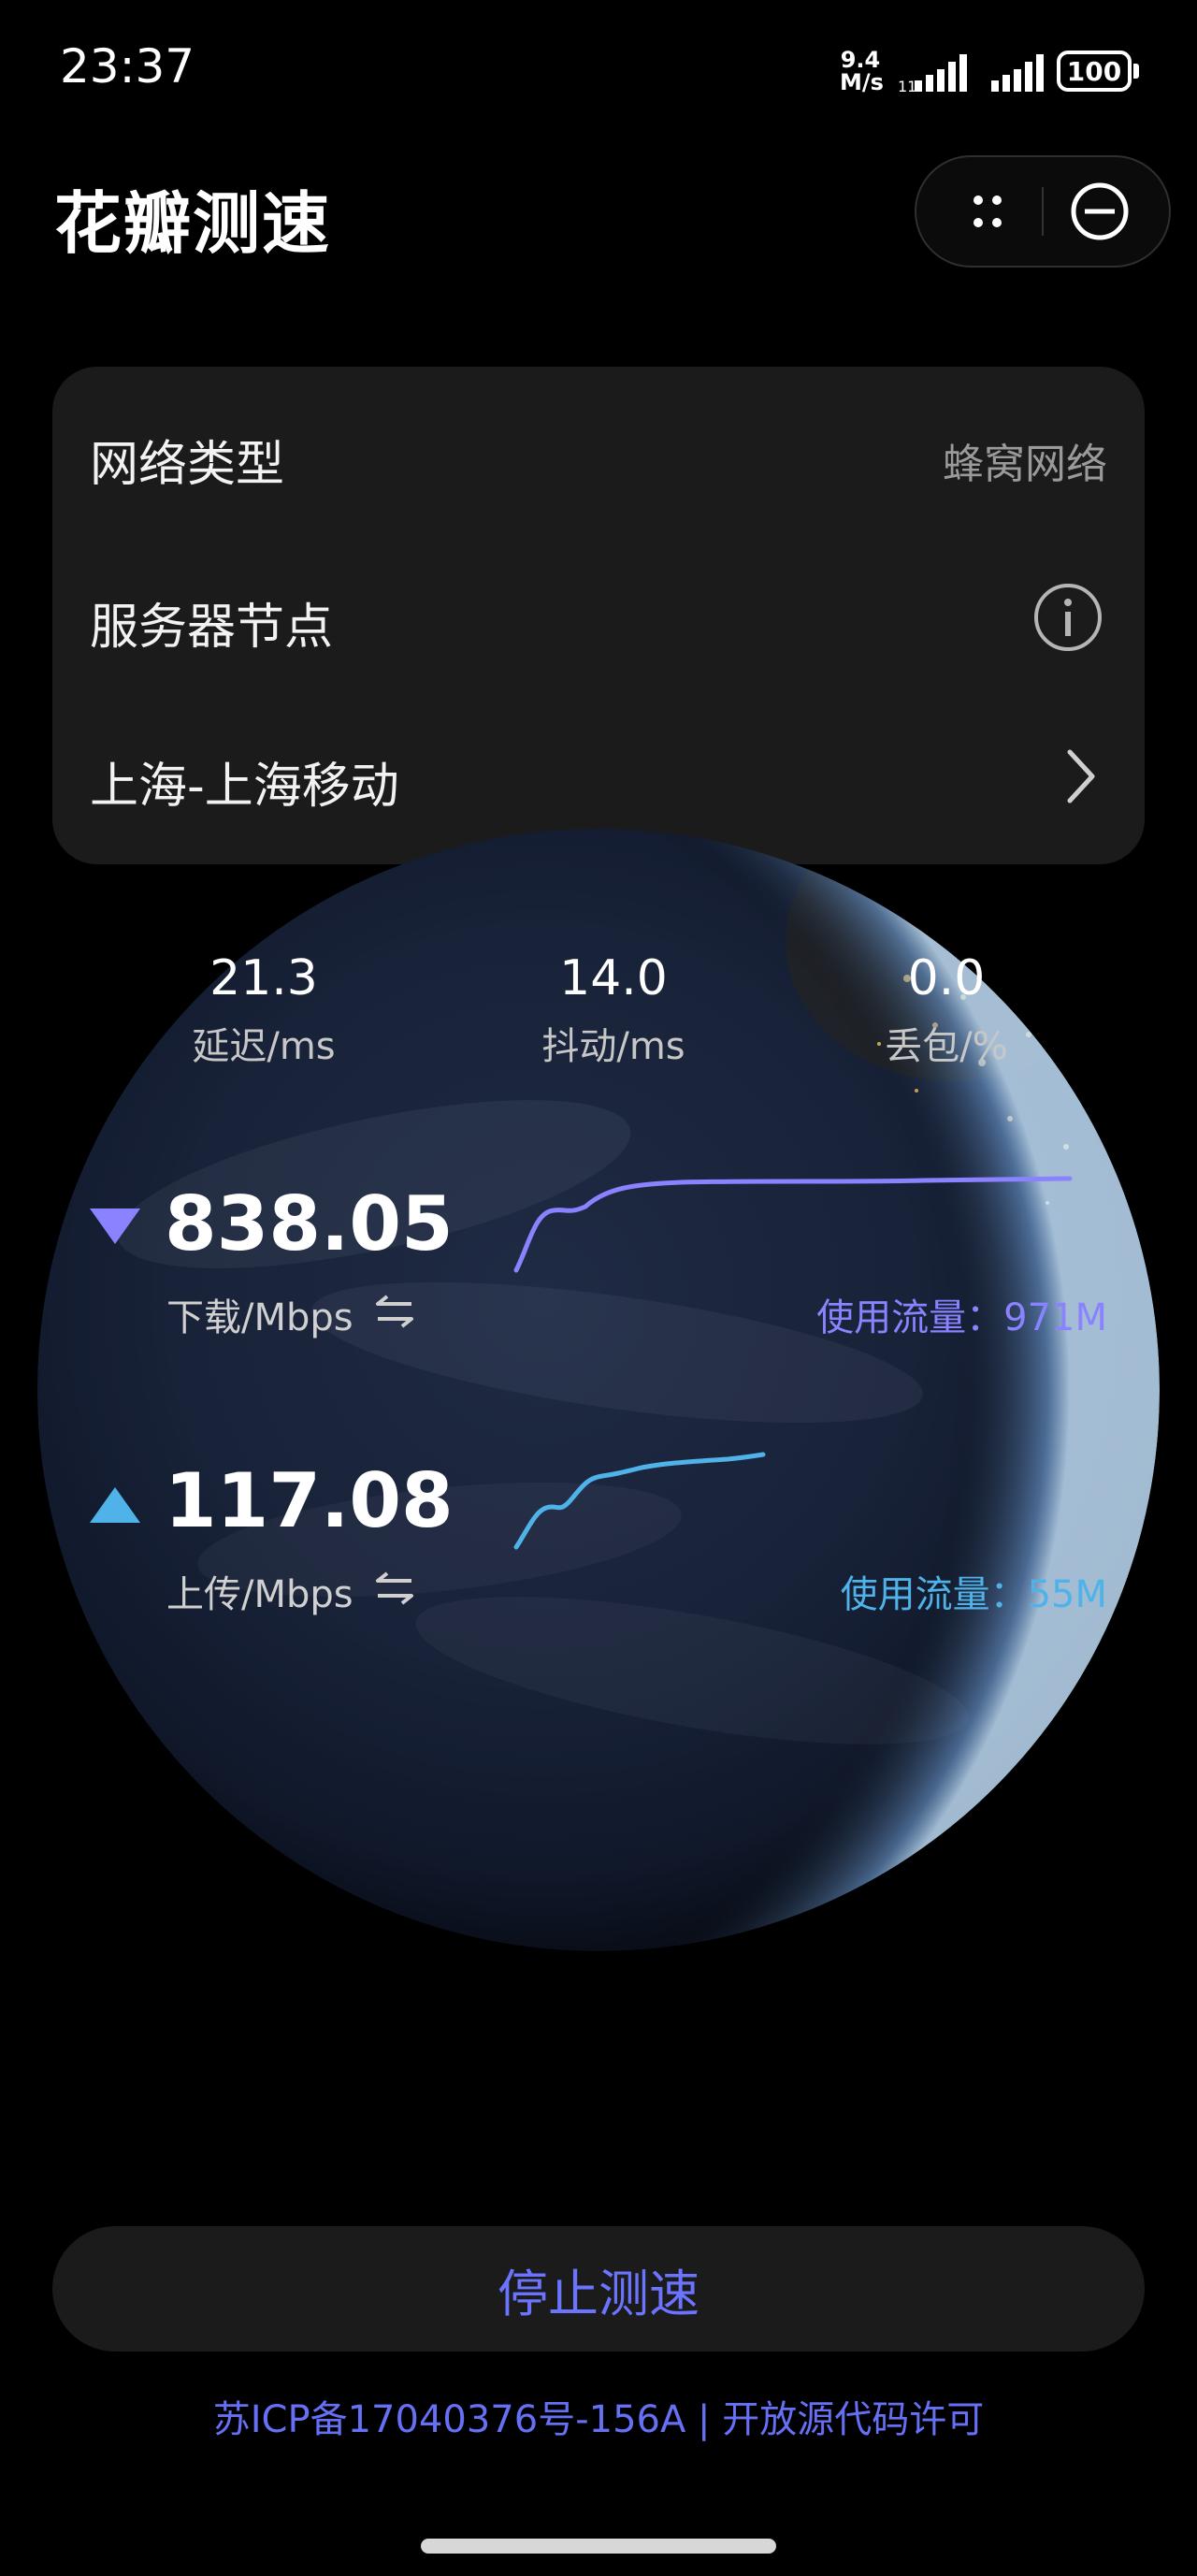 The width and height of the screenshot is (1197, 2576). What do you see at coordinates (1043, 211) in the screenshot?
I see `capsule-divider` at bounding box center [1043, 211].